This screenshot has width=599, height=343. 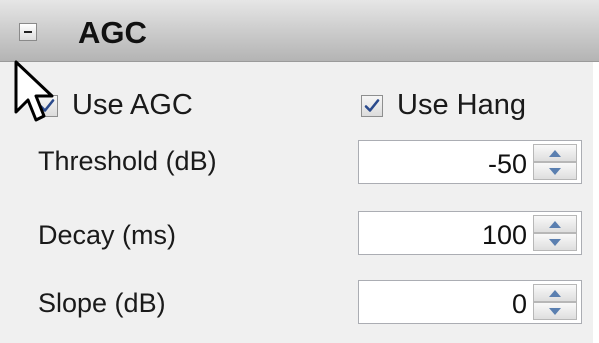 I want to click on slope-spinner, so click(x=555, y=302).